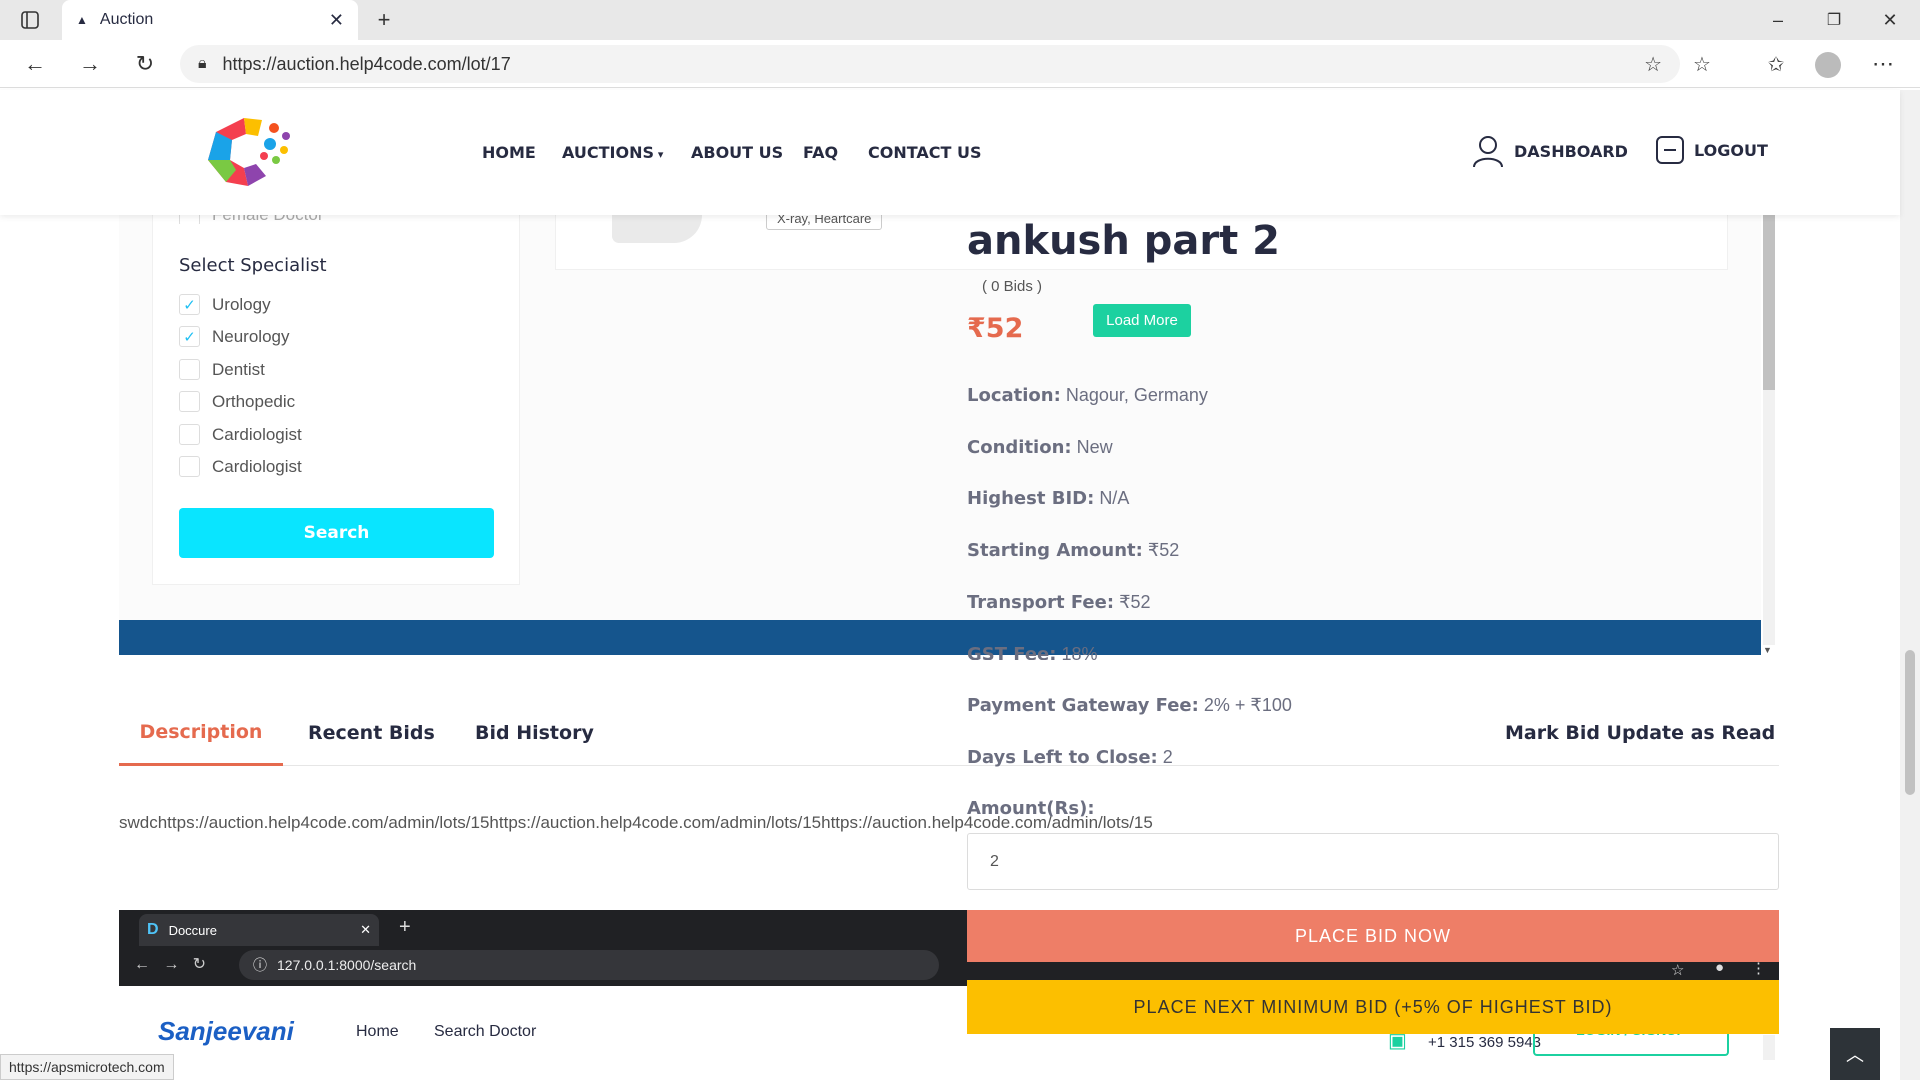 The width and height of the screenshot is (1920, 1080). I want to click on nav-contact: CONTACT US, so click(925, 152).